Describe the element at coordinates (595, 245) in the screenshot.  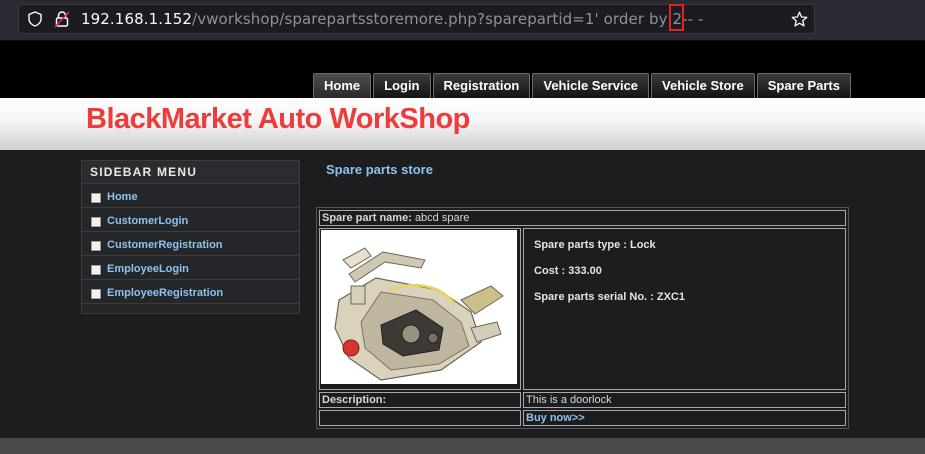
I see `part-type: Spare parts type : Lock` at that location.